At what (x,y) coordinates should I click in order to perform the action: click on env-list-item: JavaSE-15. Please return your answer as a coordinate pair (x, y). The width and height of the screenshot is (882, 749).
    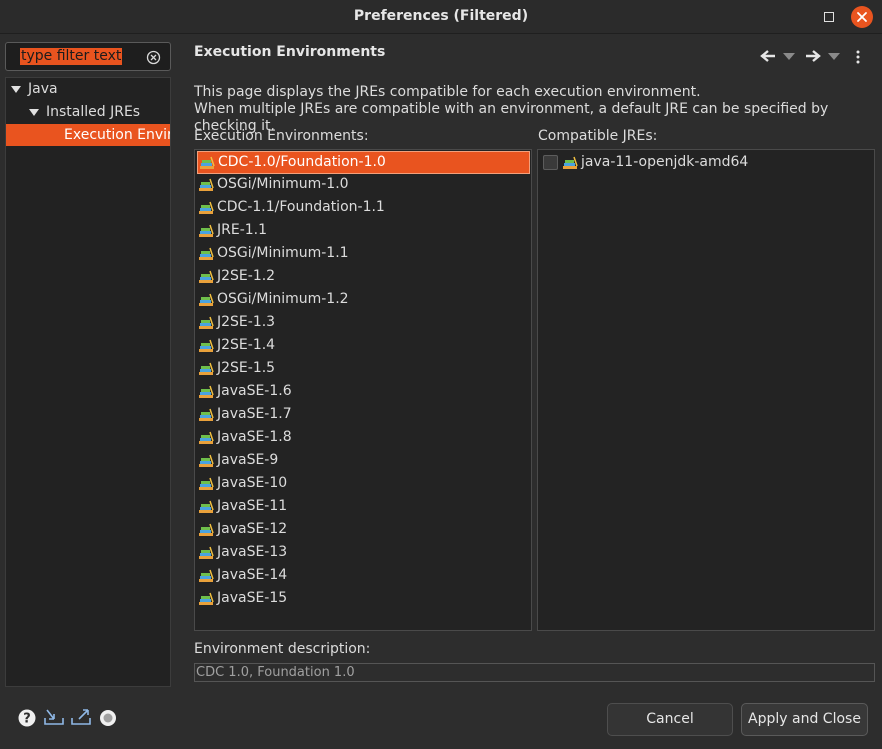
    Looking at the image, I should click on (363, 599).